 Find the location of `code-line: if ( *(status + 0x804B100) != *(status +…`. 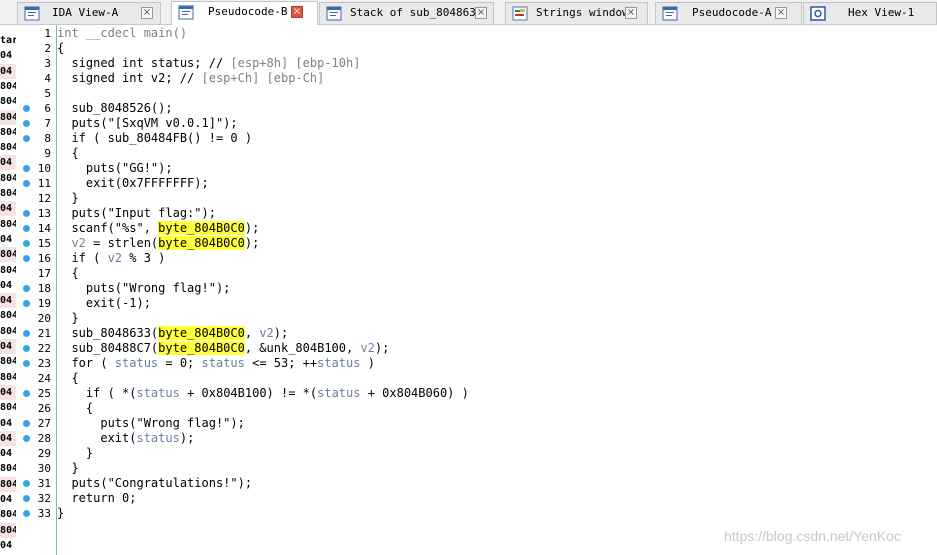

code-line: if ( *(status + 0x804B100) != *(status +… is located at coordinates (263, 393).